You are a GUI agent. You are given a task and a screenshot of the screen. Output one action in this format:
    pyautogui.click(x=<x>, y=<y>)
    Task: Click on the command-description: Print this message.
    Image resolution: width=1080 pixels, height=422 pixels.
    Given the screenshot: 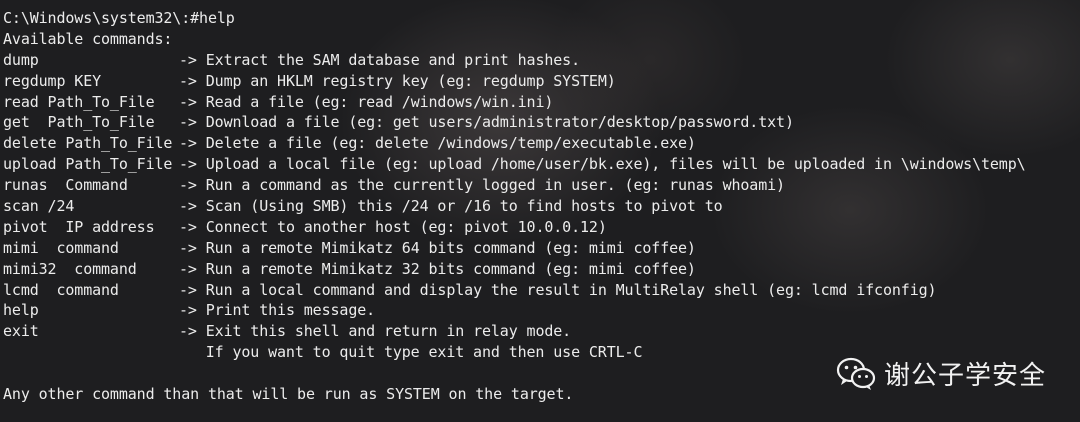 What is the action you would take?
    pyautogui.click(x=290, y=310)
    